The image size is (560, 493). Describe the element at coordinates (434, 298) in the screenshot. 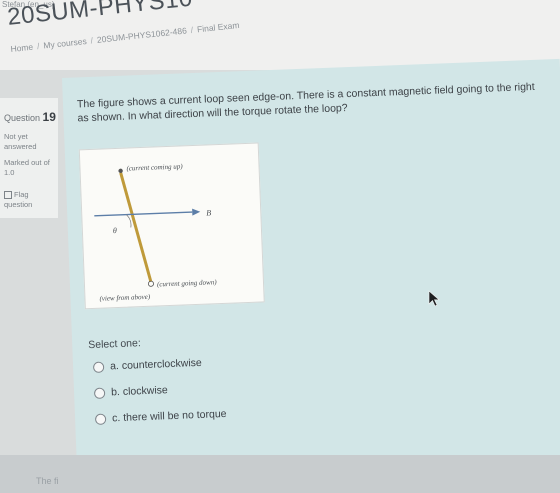

I see `mouse-cursor-icon` at that location.